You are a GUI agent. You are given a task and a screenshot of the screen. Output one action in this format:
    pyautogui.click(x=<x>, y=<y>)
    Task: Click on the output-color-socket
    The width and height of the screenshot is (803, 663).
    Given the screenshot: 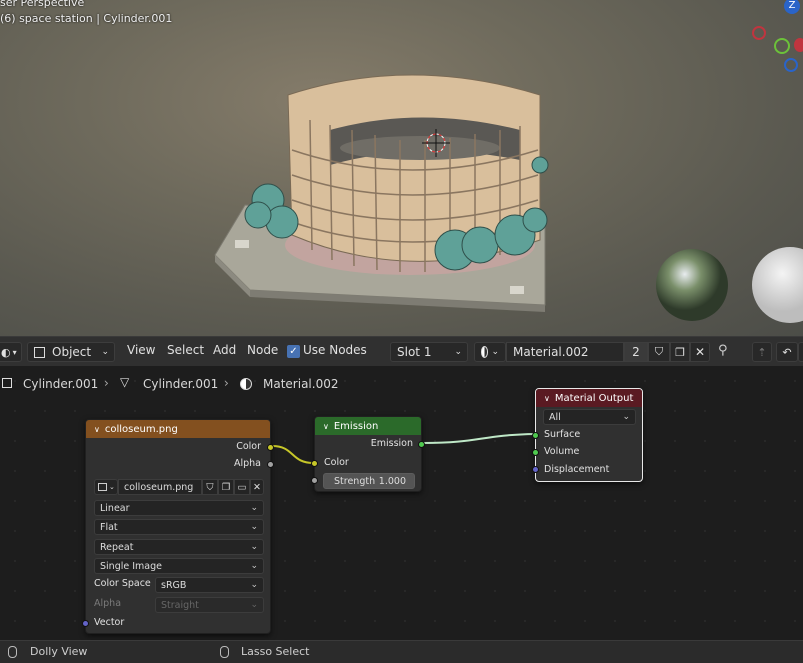 What is the action you would take?
    pyautogui.click(x=270, y=447)
    